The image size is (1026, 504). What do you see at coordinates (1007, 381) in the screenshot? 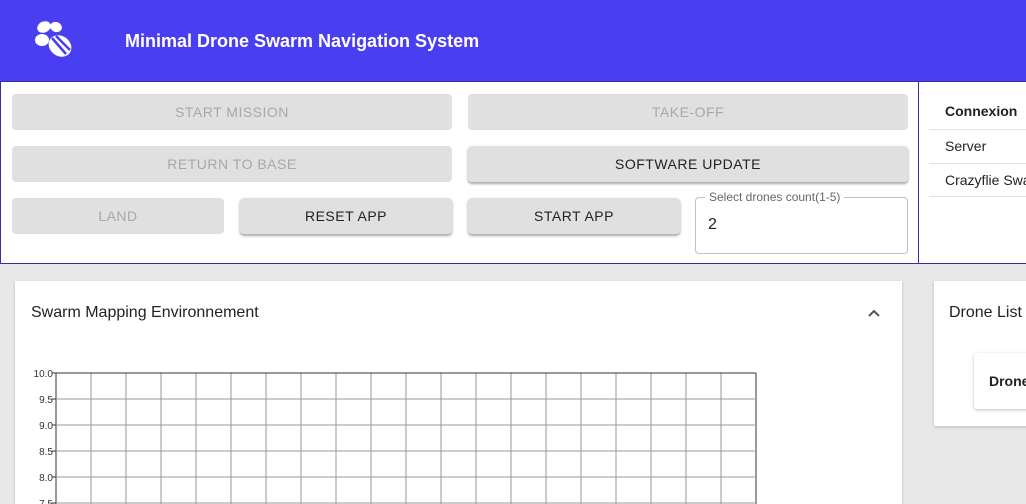
I see `drone-item-label: Drone` at bounding box center [1007, 381].